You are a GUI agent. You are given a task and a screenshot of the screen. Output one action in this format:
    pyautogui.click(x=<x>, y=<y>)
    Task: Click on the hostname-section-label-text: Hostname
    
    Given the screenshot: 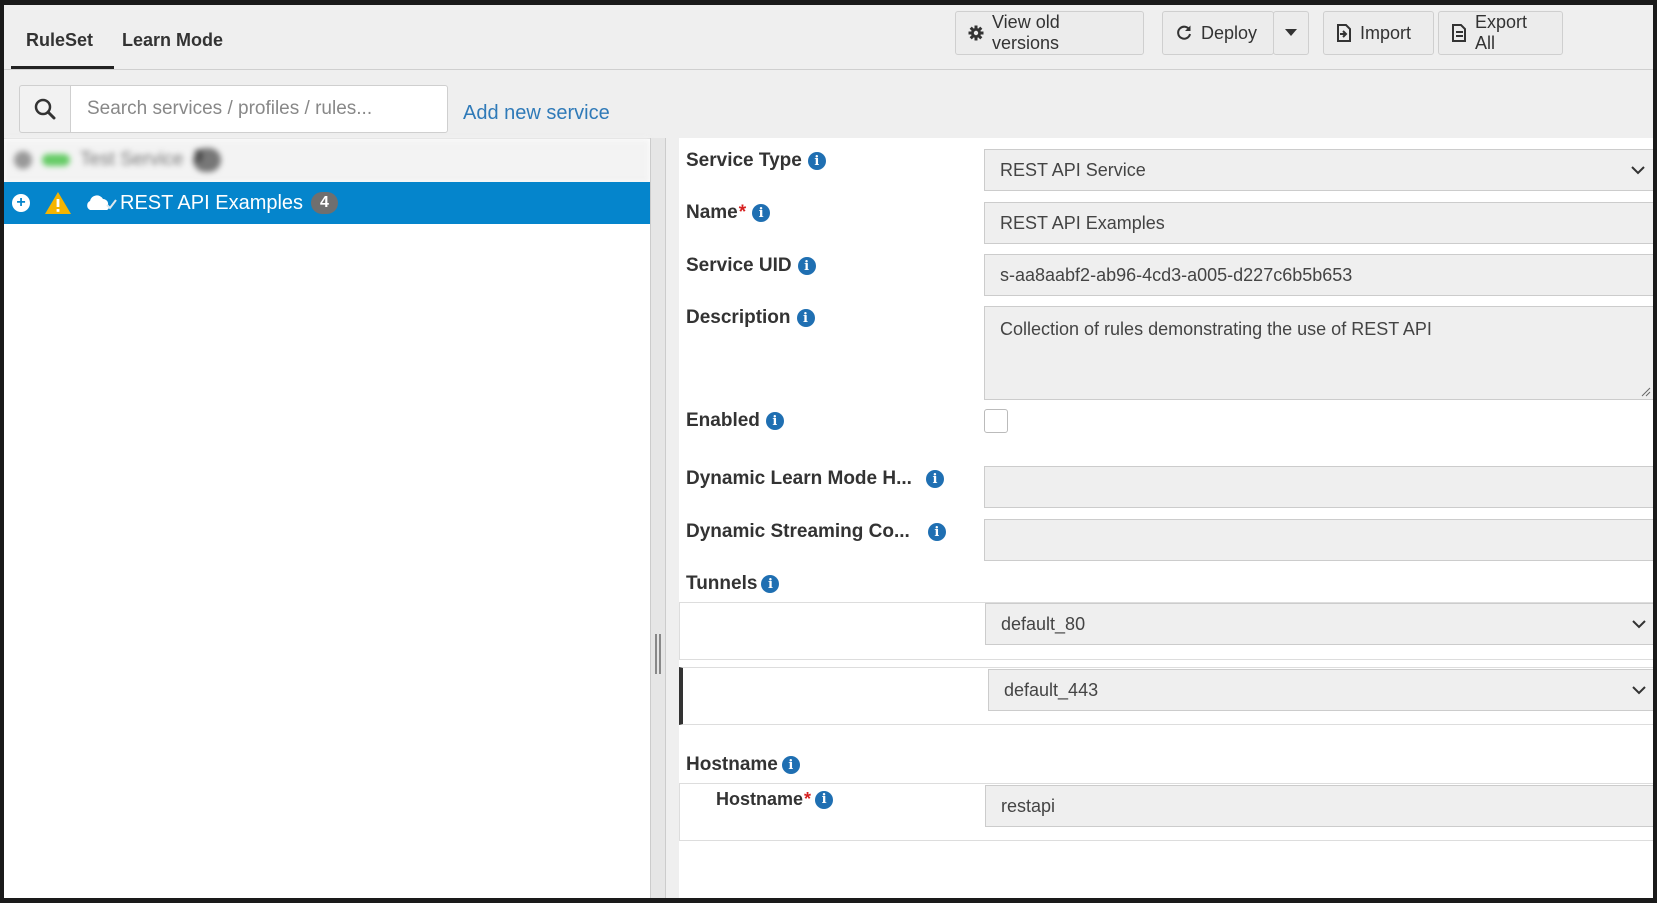 What is the action you would take?
    pyautogui.click(x=732, y=764)
    